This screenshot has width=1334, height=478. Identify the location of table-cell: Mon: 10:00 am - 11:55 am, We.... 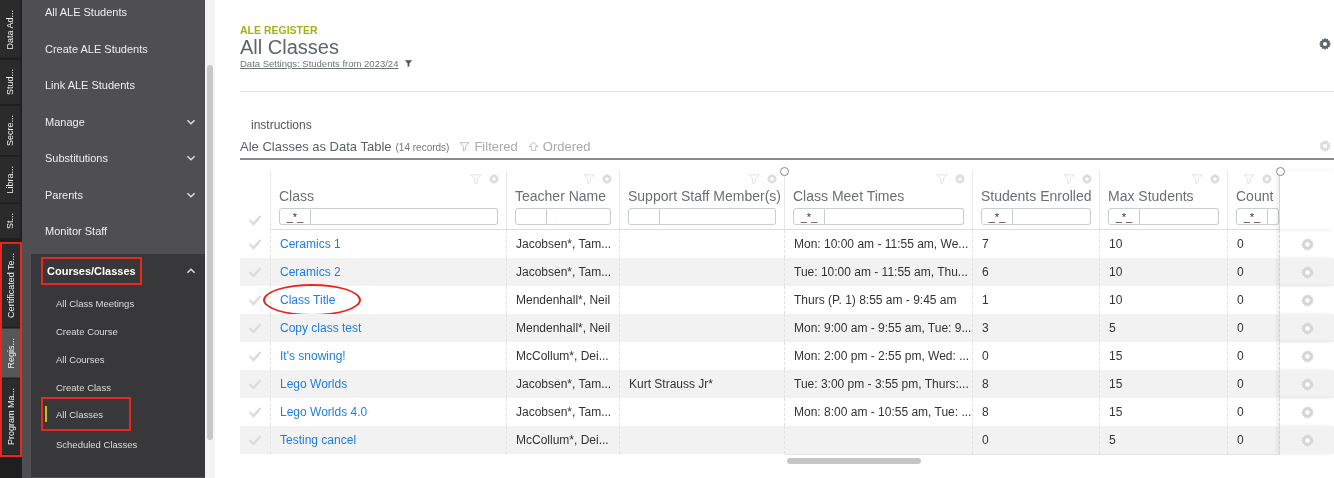
(881, 244).